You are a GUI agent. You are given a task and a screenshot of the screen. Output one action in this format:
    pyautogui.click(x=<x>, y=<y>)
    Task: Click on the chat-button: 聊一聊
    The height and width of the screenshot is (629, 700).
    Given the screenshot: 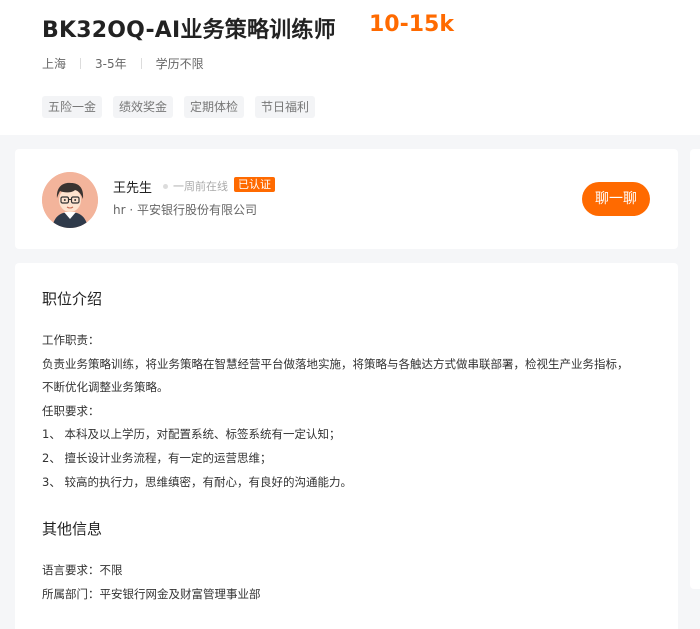 What is the action you would take?
    pyautogui.click(x=616, y=199)
    